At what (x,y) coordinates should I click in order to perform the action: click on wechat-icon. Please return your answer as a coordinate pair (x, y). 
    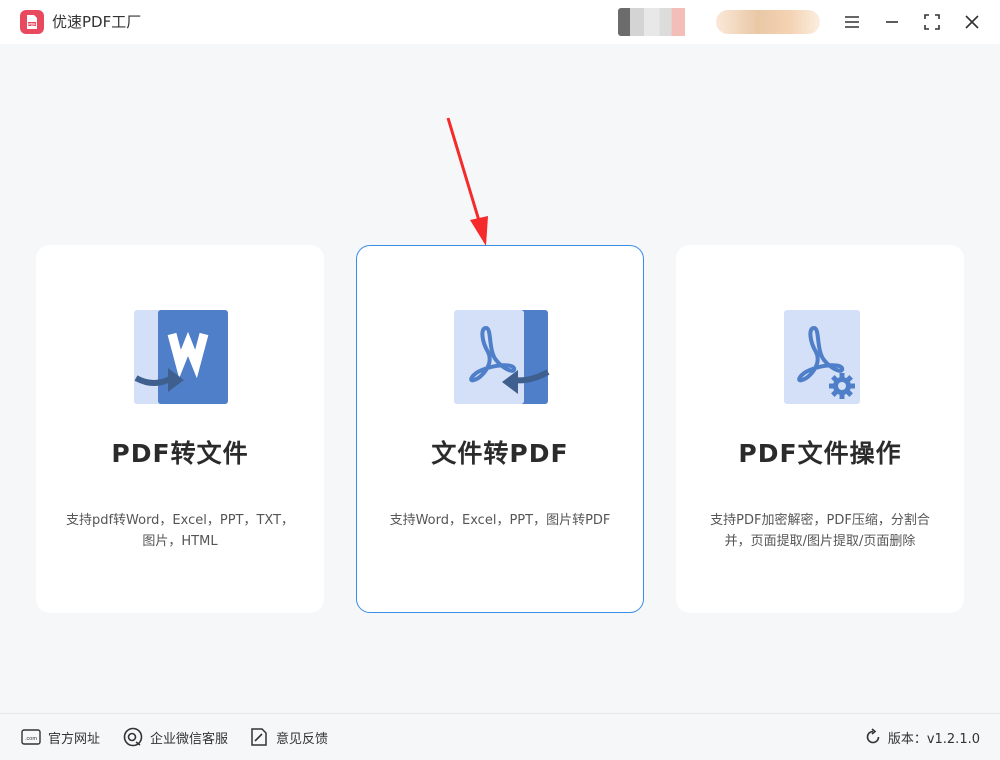
    Looking at the image, I should click on (133, 737).